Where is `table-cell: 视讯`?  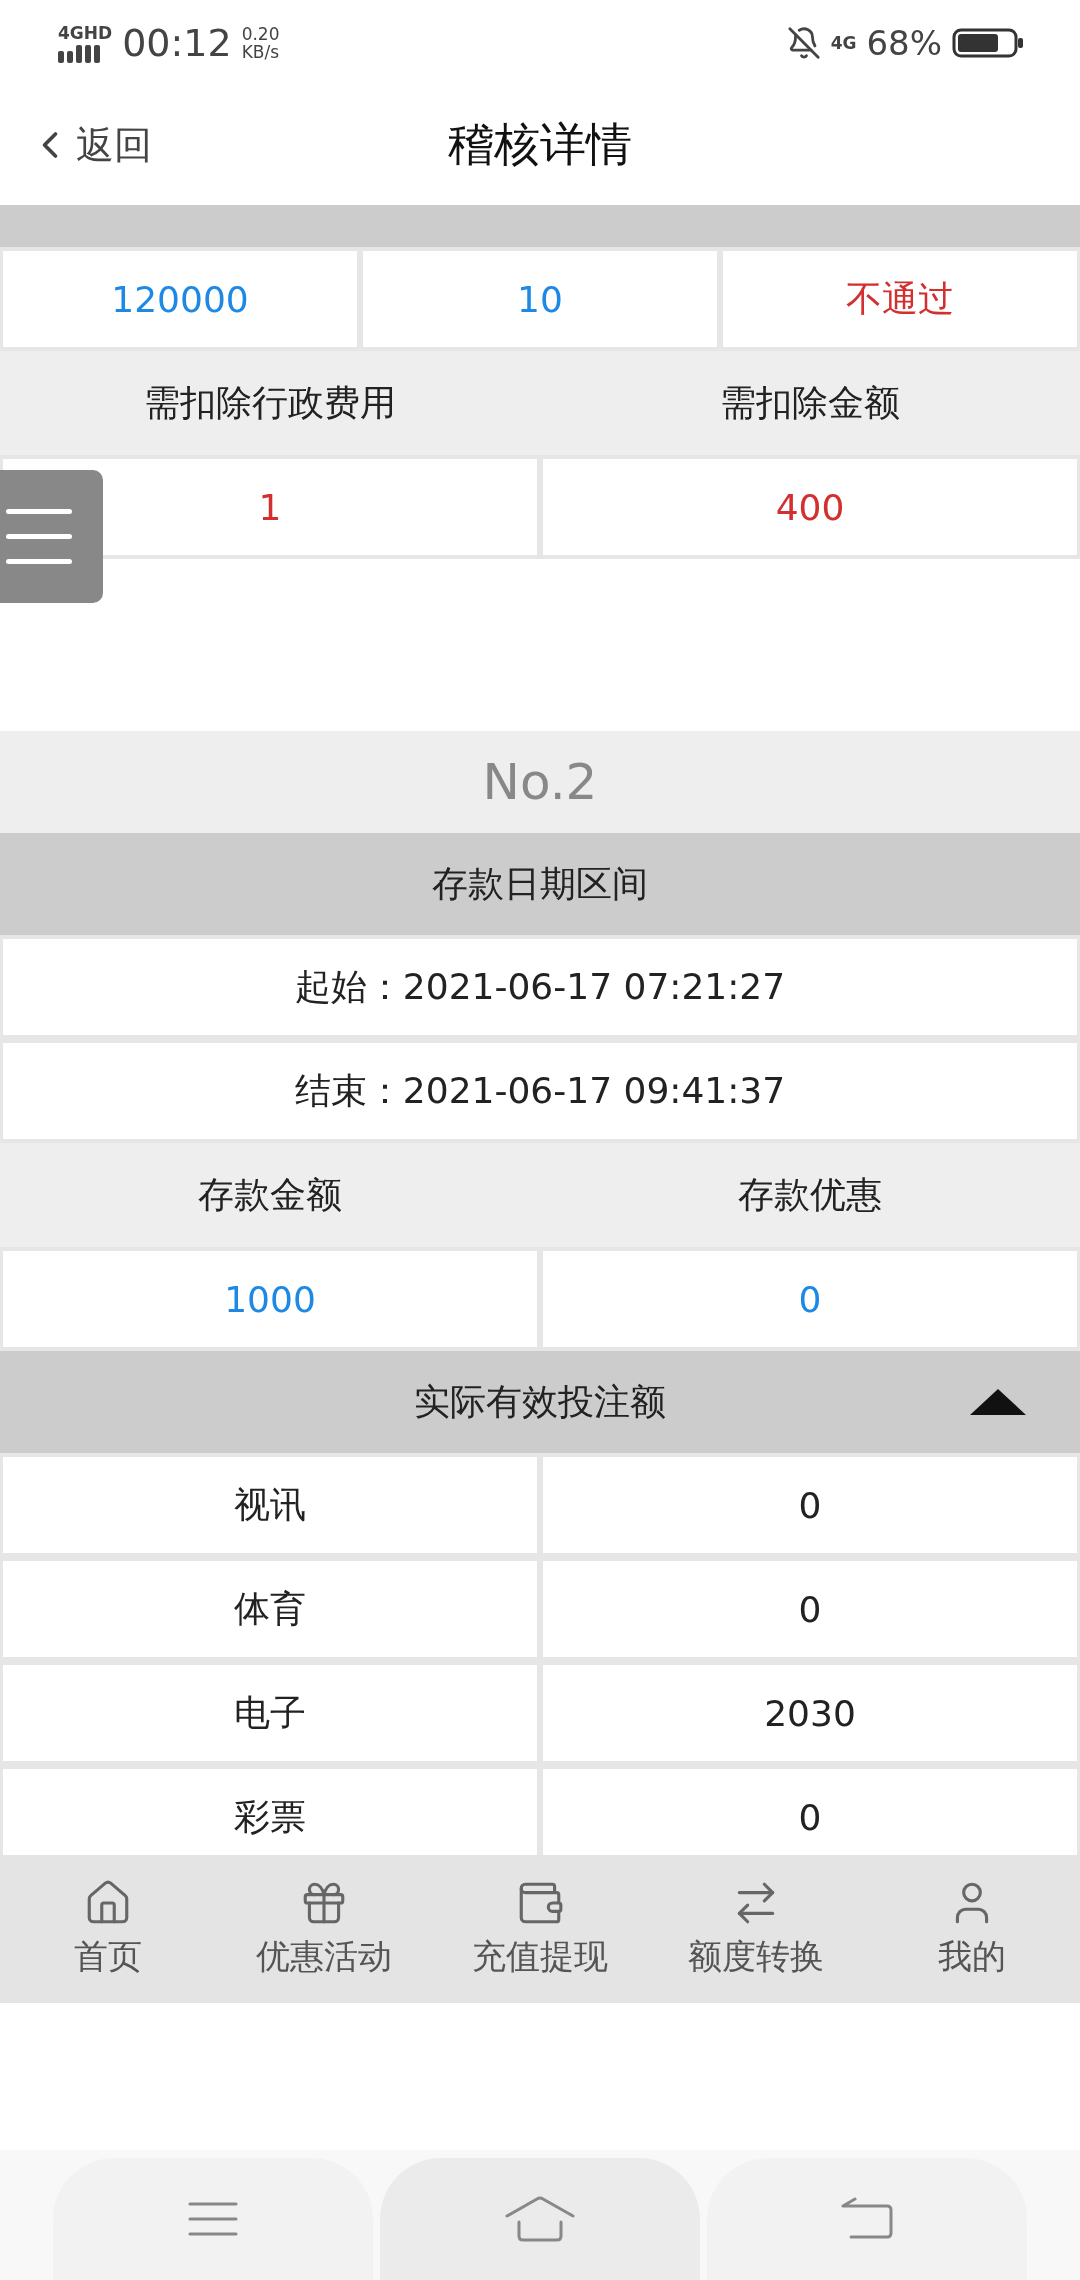 table-cell: 视讯 is located at coordinates (270, 1505).